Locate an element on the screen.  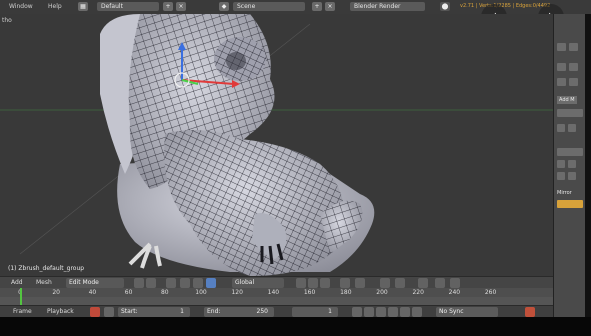
timeline-tick-label: 160 is located at coordinates (309, 292).